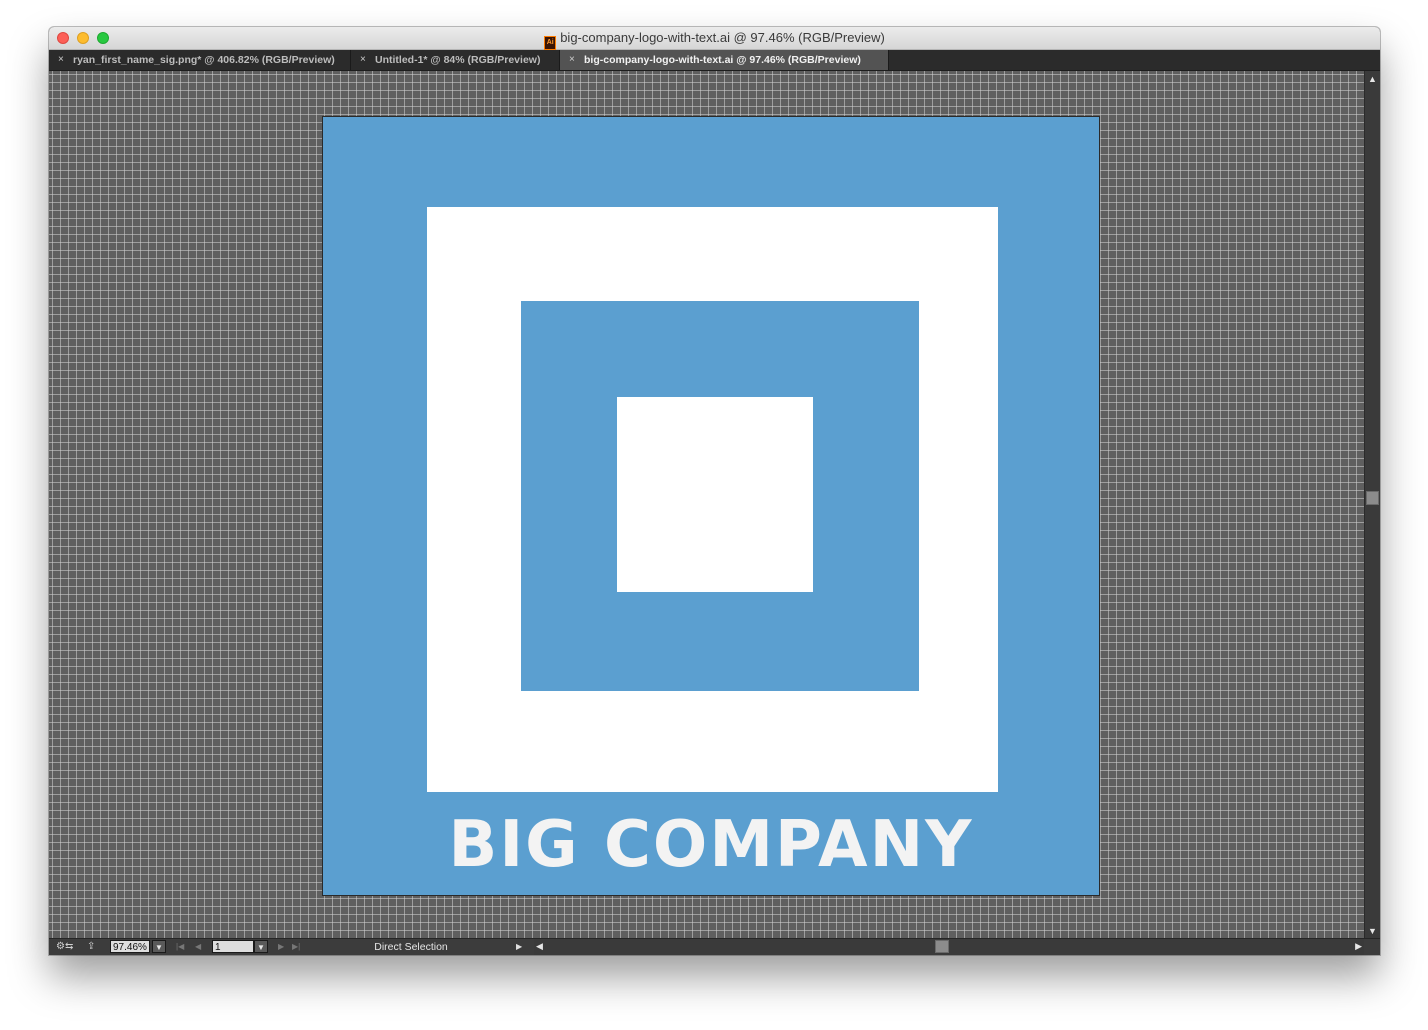 The width and height of the screenshot is (1428, 1030). Describe the element at coordinates (64, 946) in the screenshot. I see `toggle-status-icon: ⚙⇆` at that location.